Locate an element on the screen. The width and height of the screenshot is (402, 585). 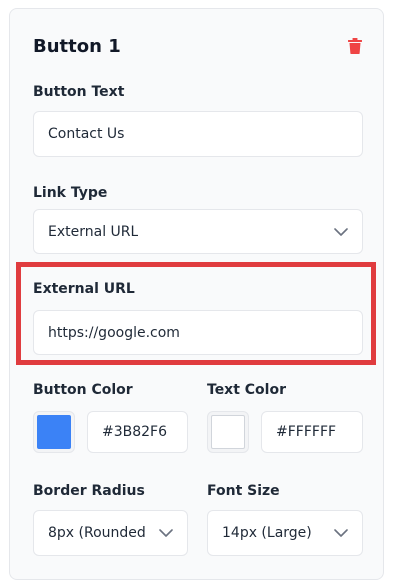
button-color-label: Button Color is located at coordinates (83, 390).